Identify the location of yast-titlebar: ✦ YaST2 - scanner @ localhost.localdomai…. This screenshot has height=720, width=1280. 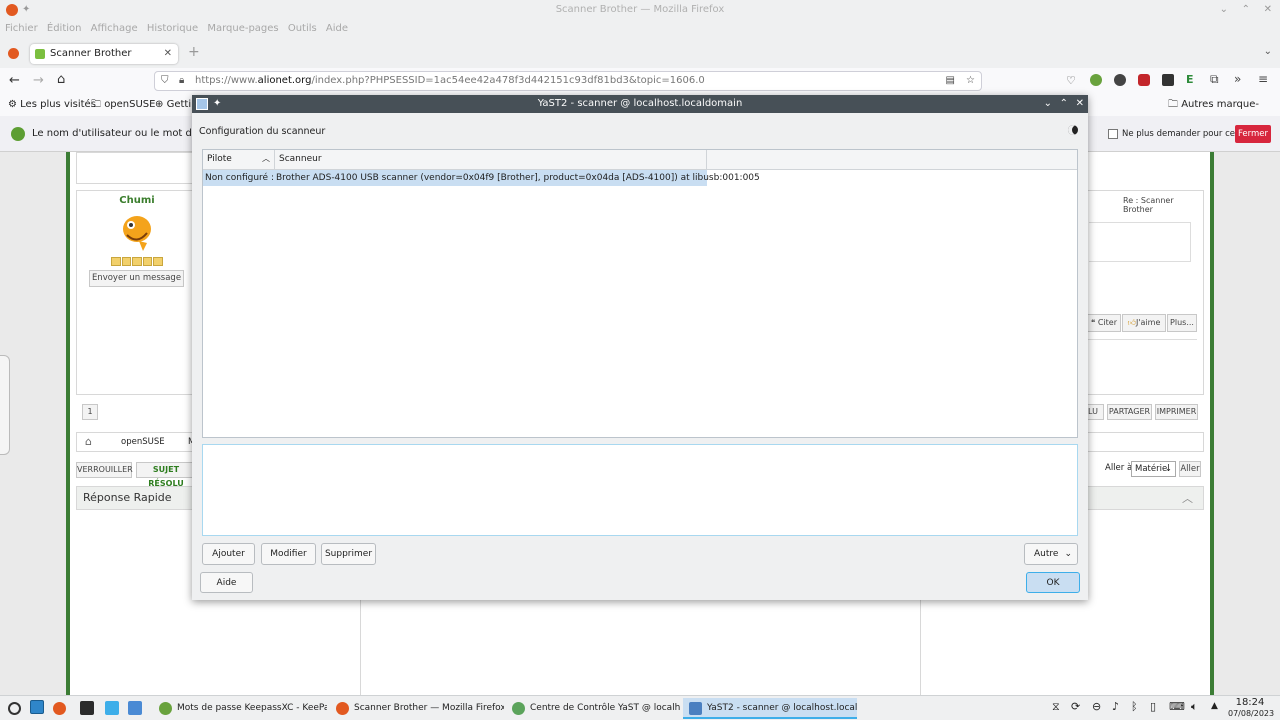
(640, 104).